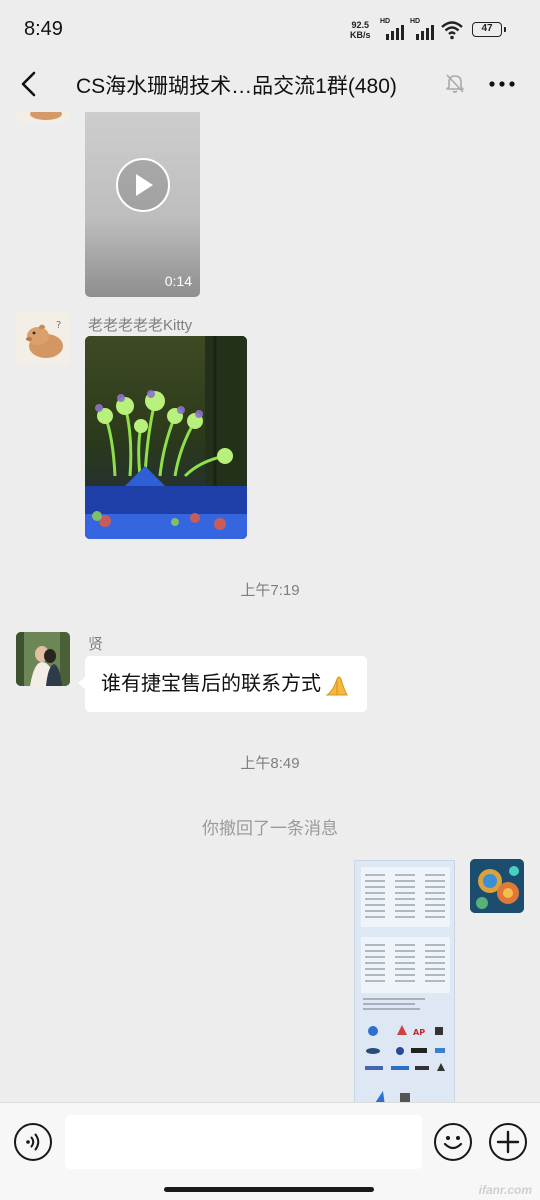  What do you see at coordinates (452, 30) in the screenshot?
I see `wifi-icon` at bounding box center [452, 30].